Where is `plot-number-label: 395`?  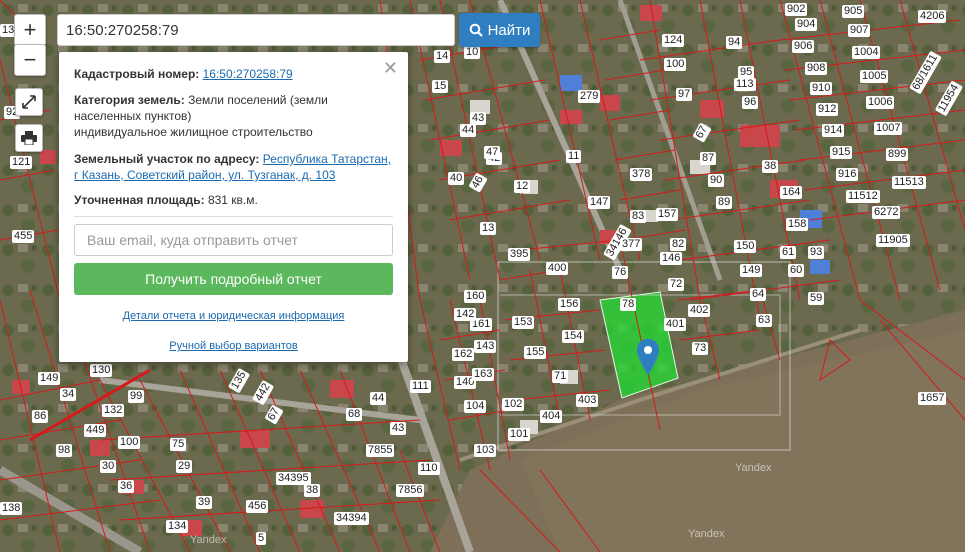
plot-number-label: 395 is located at coordinates (519, 254).